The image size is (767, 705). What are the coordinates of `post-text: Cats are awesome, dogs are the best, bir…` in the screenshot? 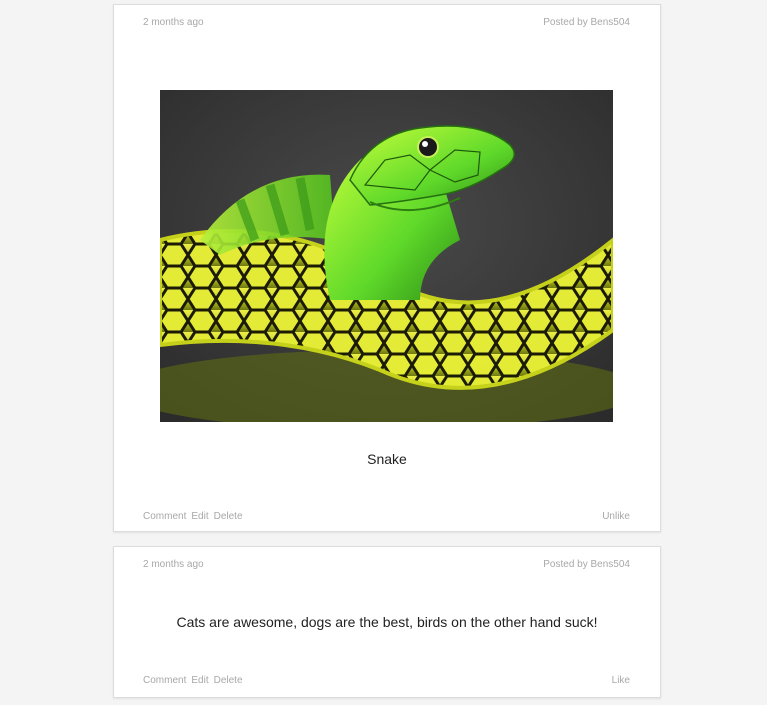 It's located at (387, 622).